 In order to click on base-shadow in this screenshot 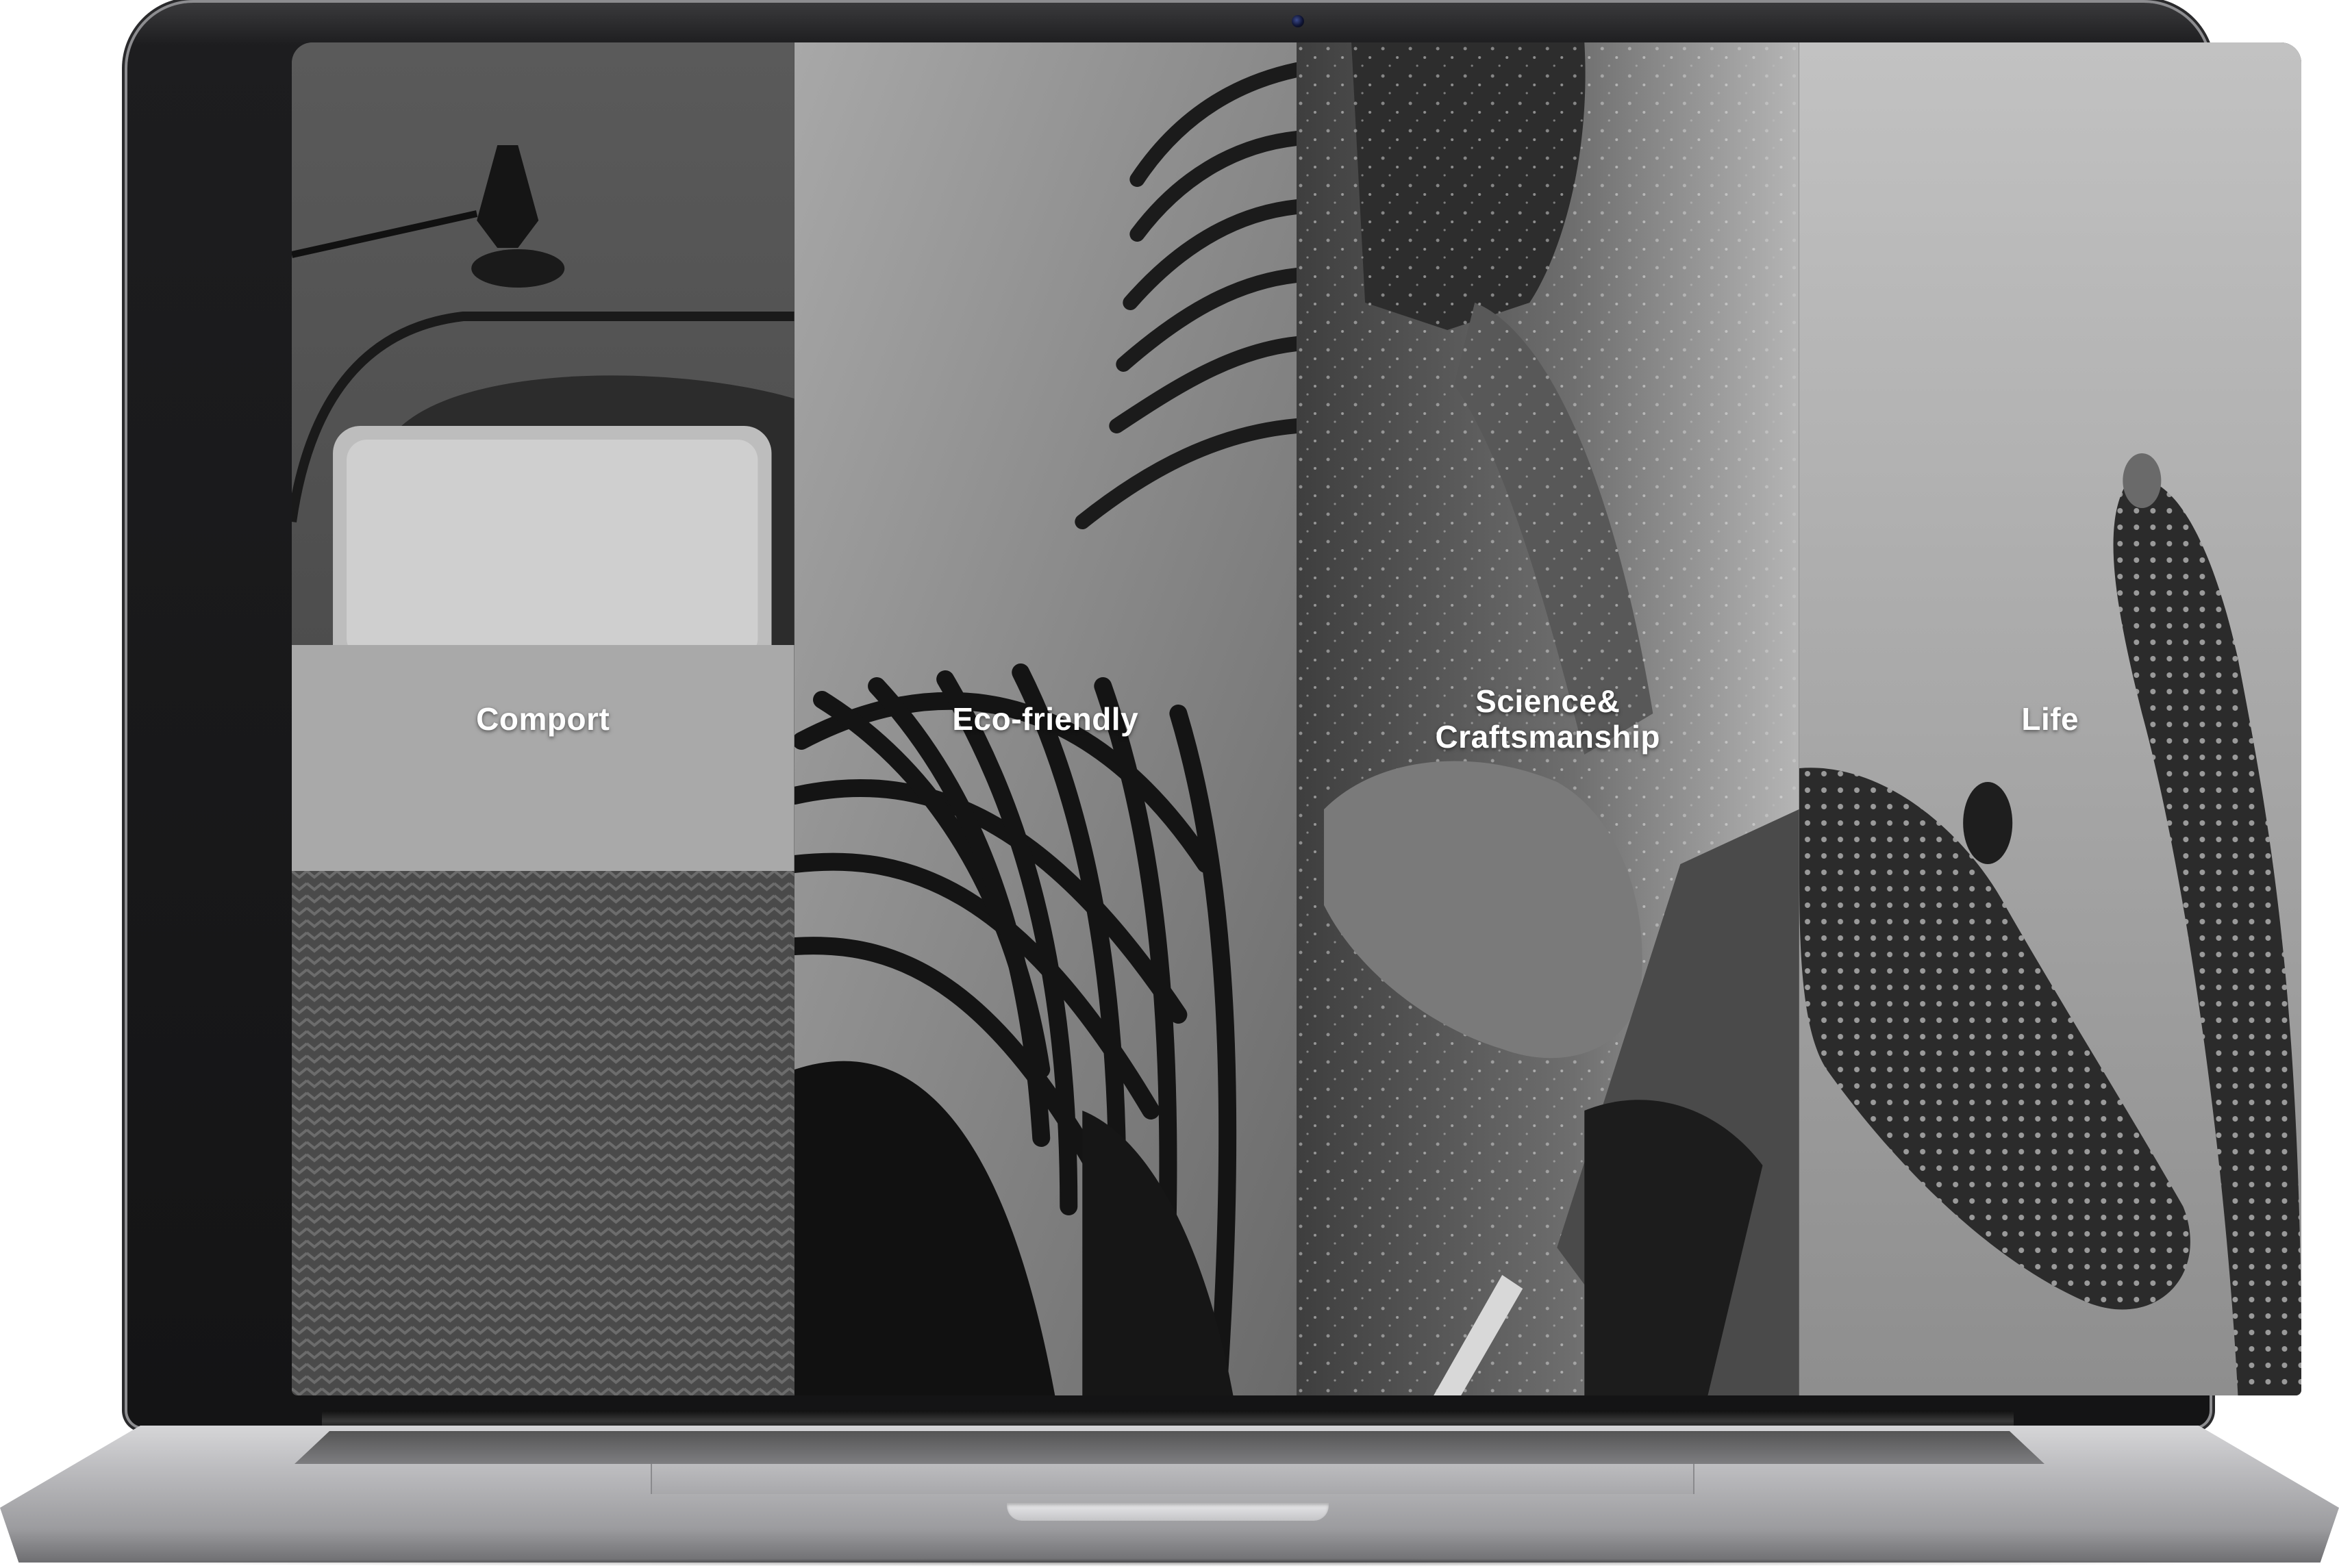, I will do `click(1169, 1562)`.